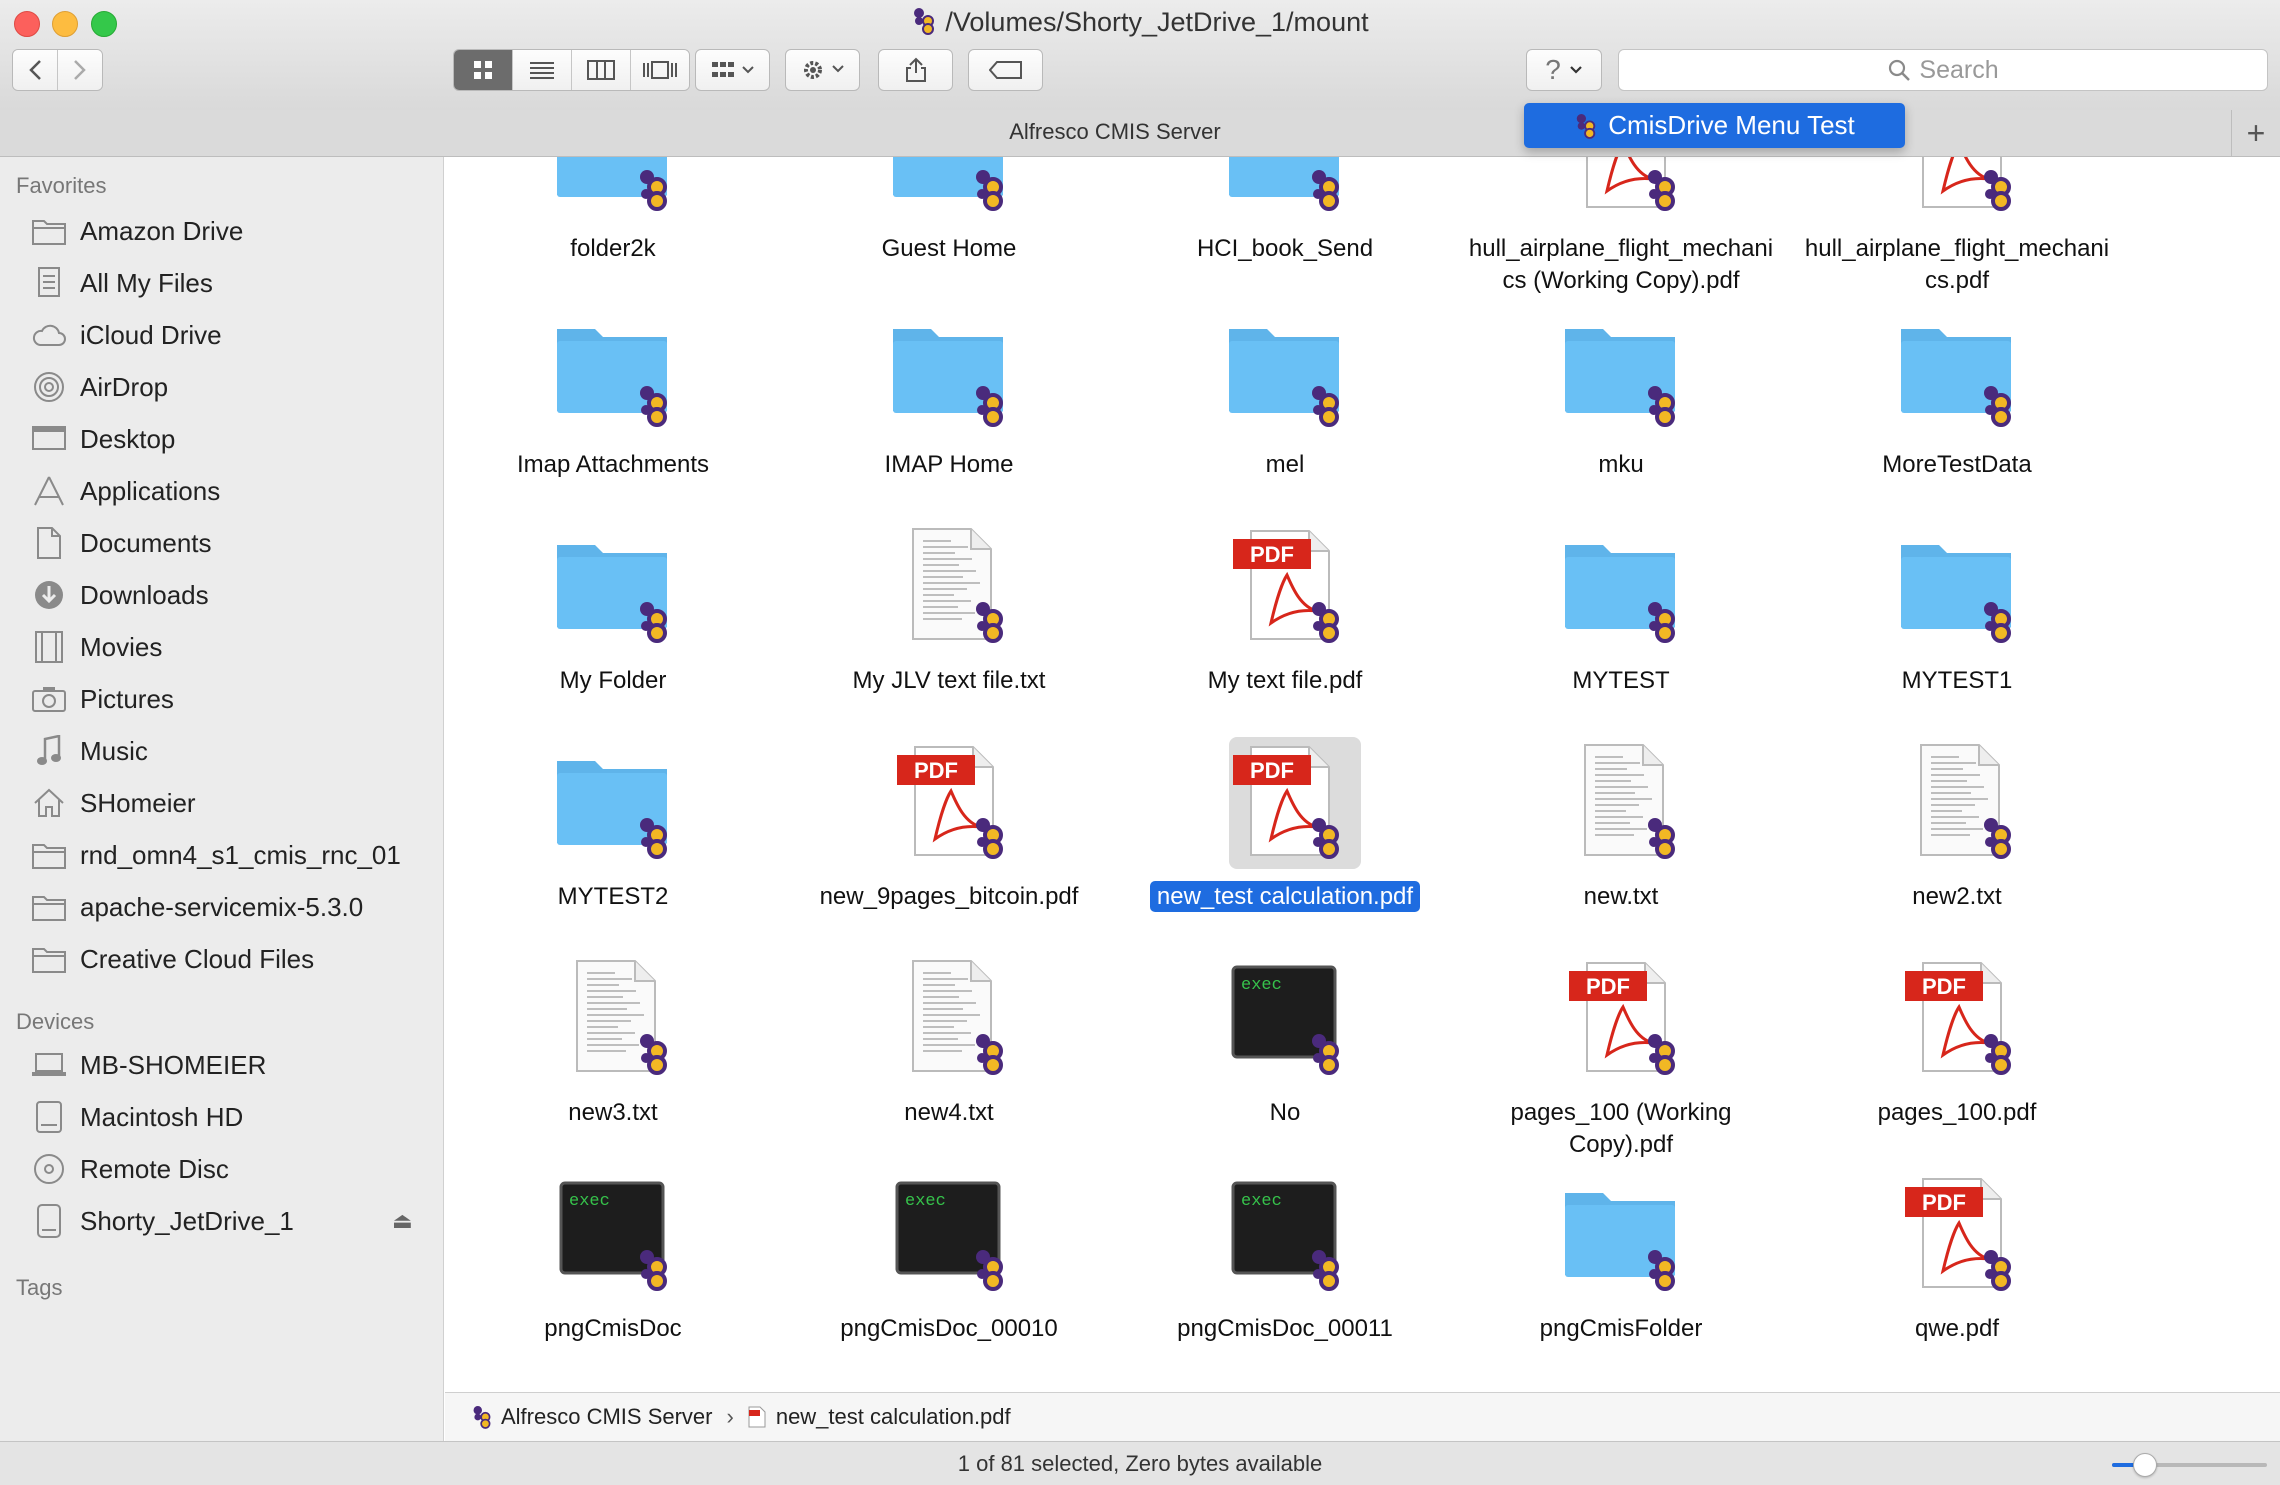  I want to click on all-files-icon, so click(49, 283).